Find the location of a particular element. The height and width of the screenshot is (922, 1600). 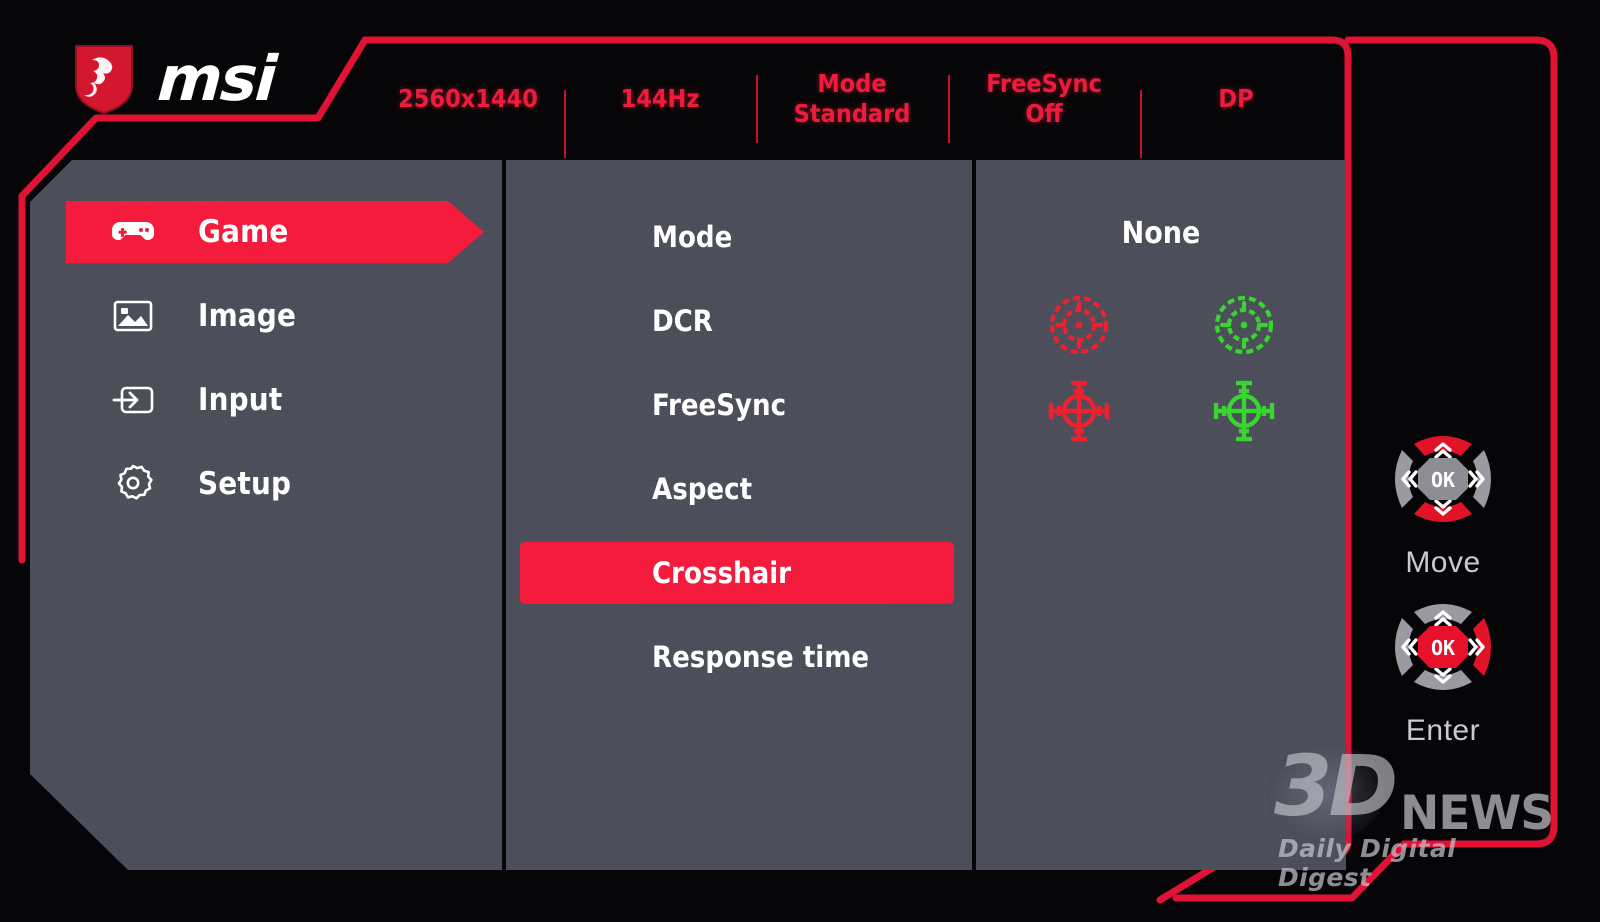

nav-pad-move: OK is located at coordinates (1443, 479).